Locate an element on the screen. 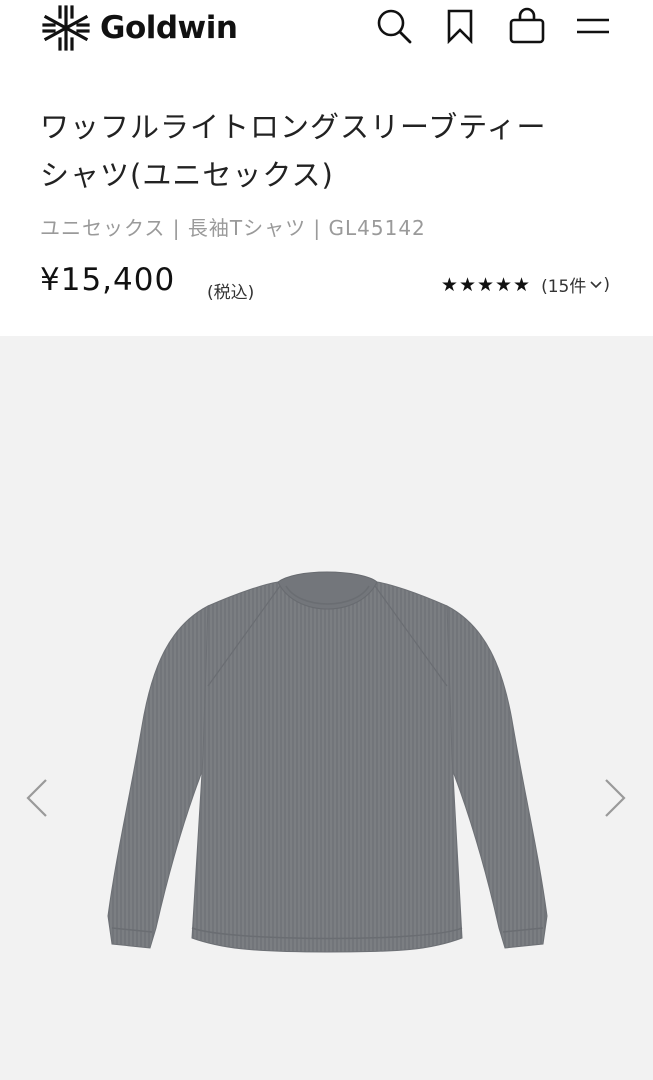 The width and height of the screenshot is (653, 1080). product-title: ワッフルライトロングスリーブティー シャツ(ユニセックス) is located at coordinates (330, 151).